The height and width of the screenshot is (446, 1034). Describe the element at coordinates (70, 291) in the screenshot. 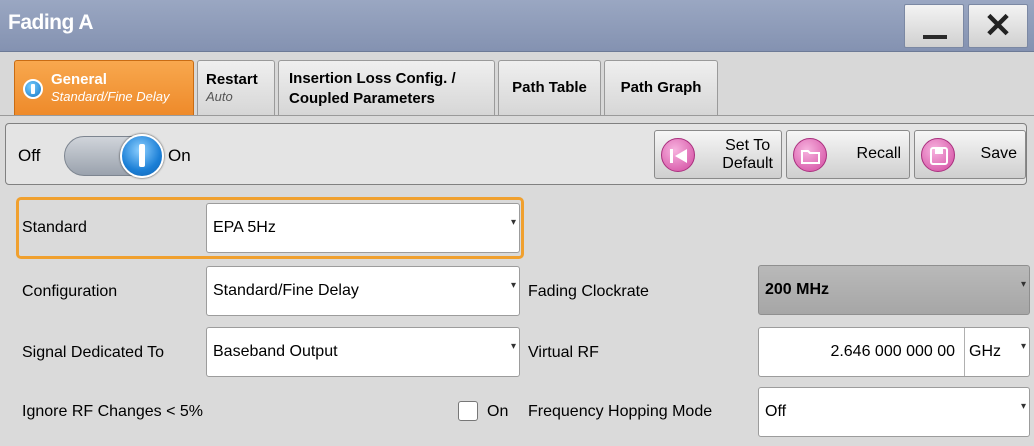

I see `configuration-label: Configuration` at that location.